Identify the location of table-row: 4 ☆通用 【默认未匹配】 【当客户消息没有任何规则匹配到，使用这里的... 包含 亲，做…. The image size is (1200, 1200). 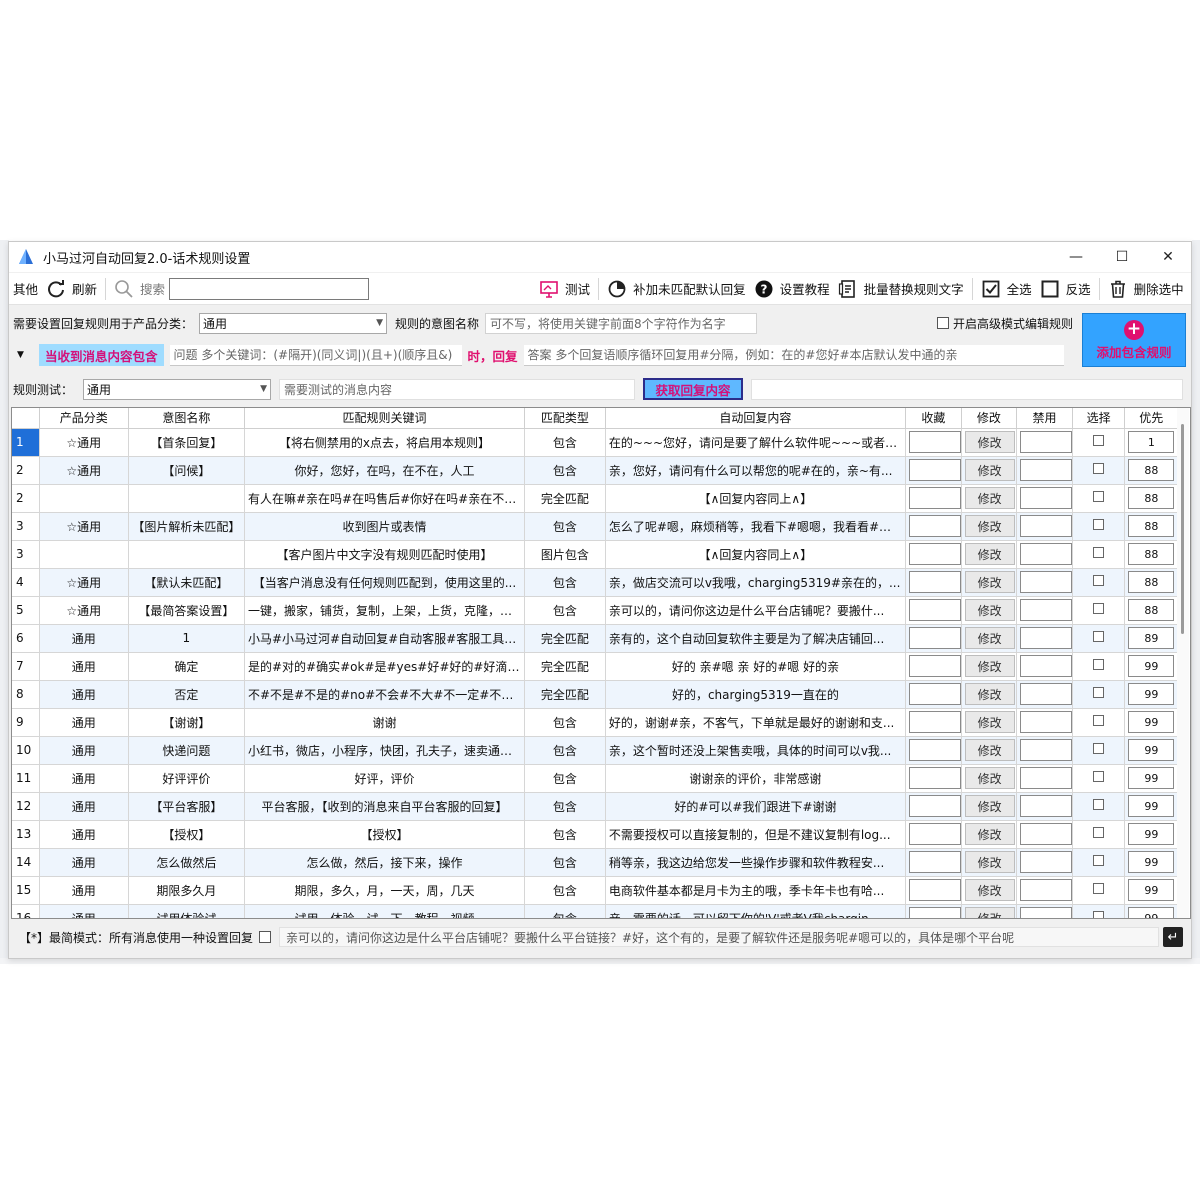
(595, 582).